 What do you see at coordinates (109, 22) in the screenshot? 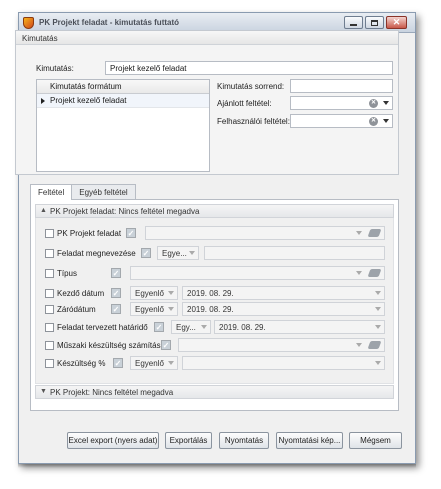
I see `window-title: PK Projekt feladat - kimutatás futtató` at bounding box center [109, 22].